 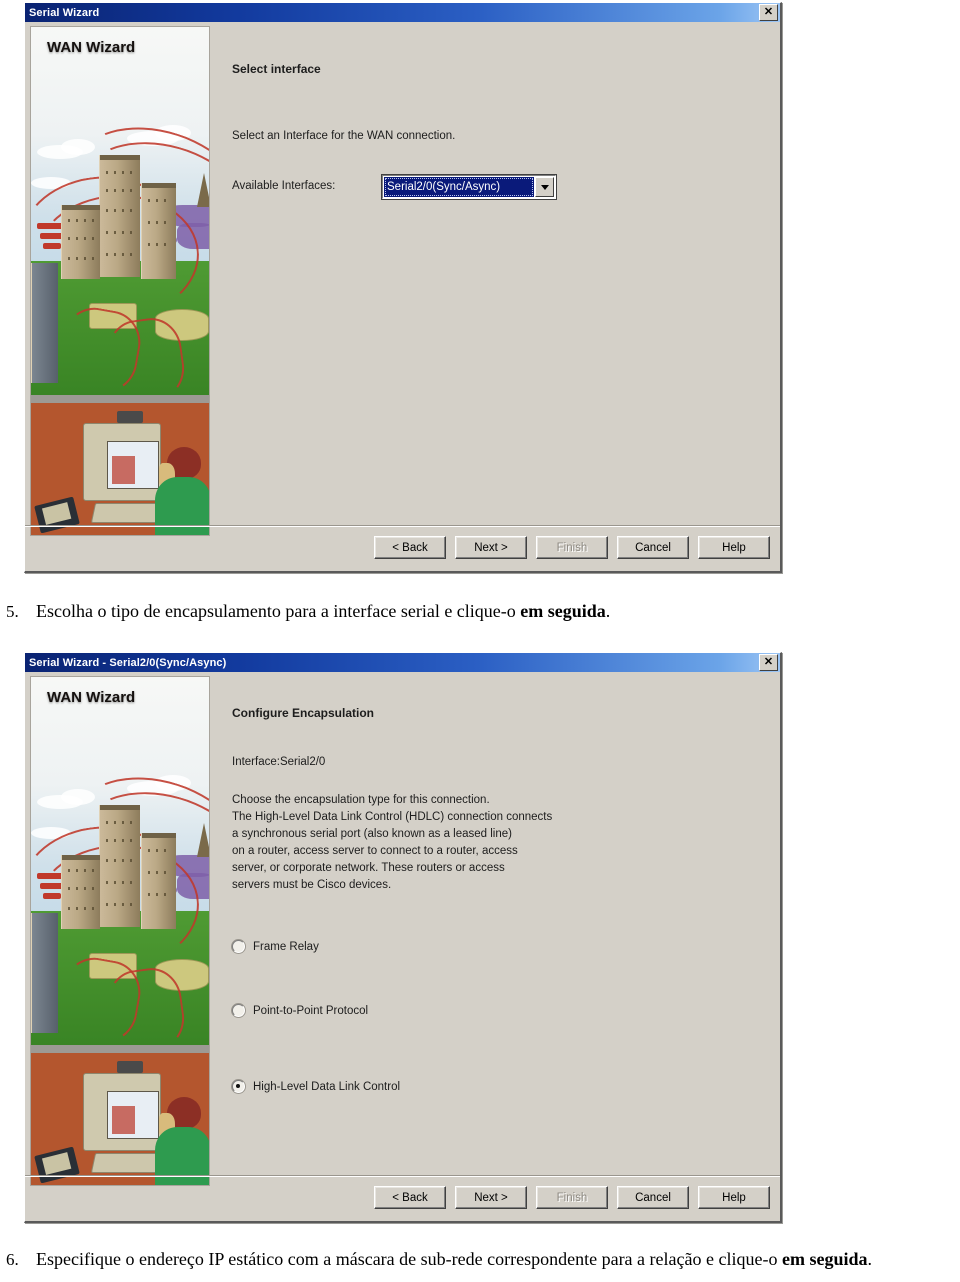 I want to click on dialog1-sidebar-illustration: WAN Wizard, so click(x=120, y=281).